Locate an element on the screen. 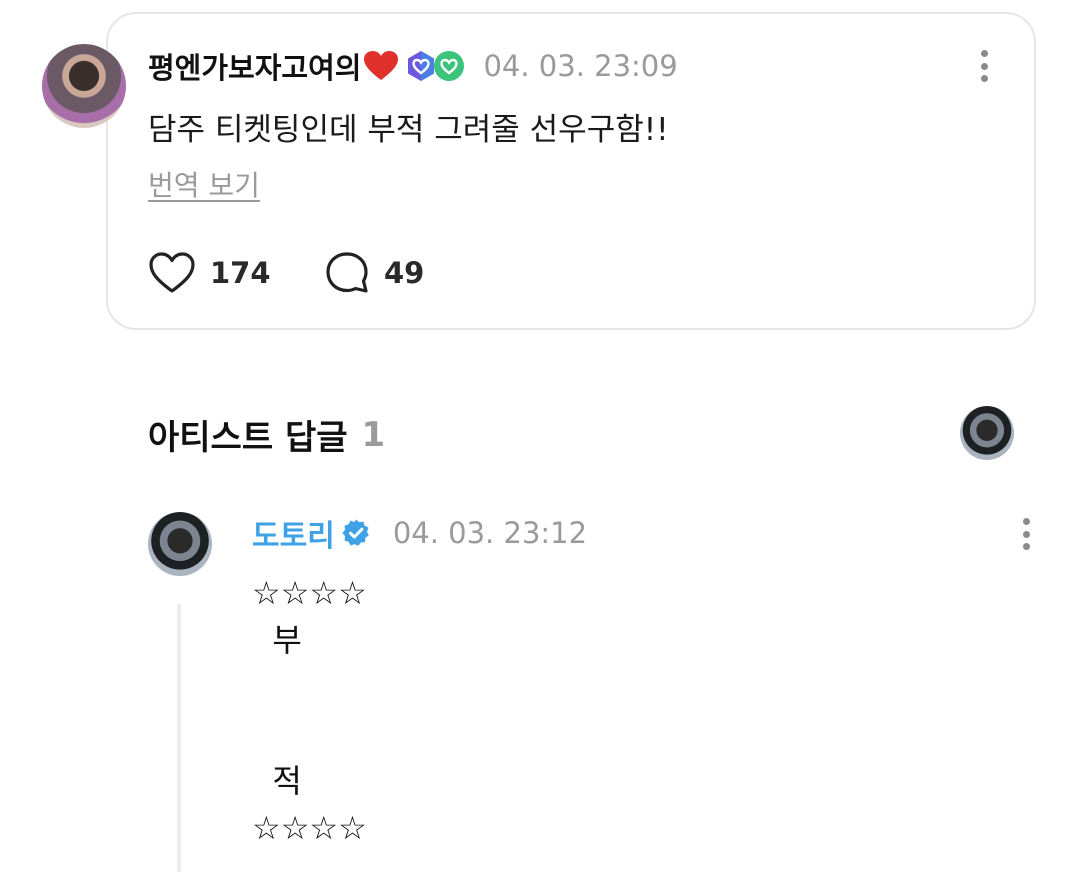 This screenshot has height=872, width=1080. post-more-options-icon is located at coordinates (984, 66).